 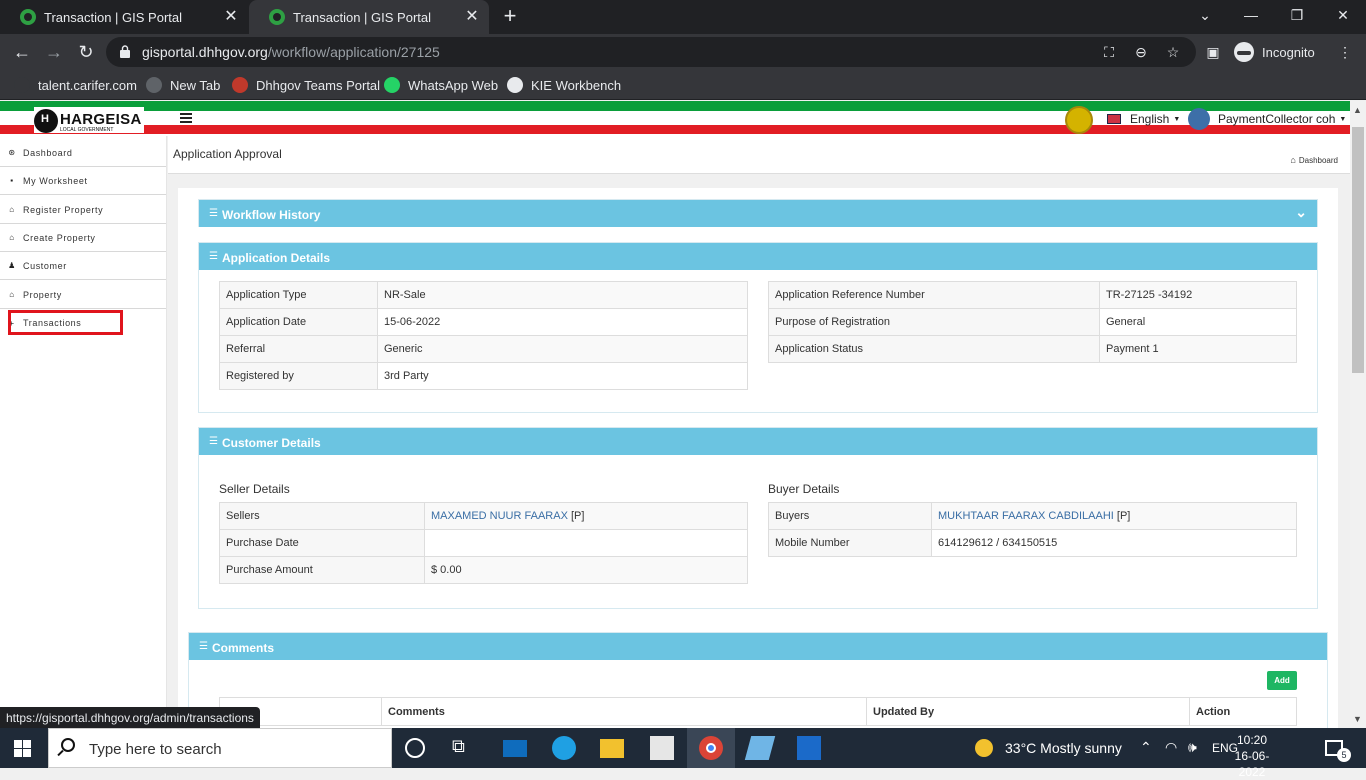 I want to click on user-dropdown: PaymentCollector coh ▼, so click(x=1267, y=119).